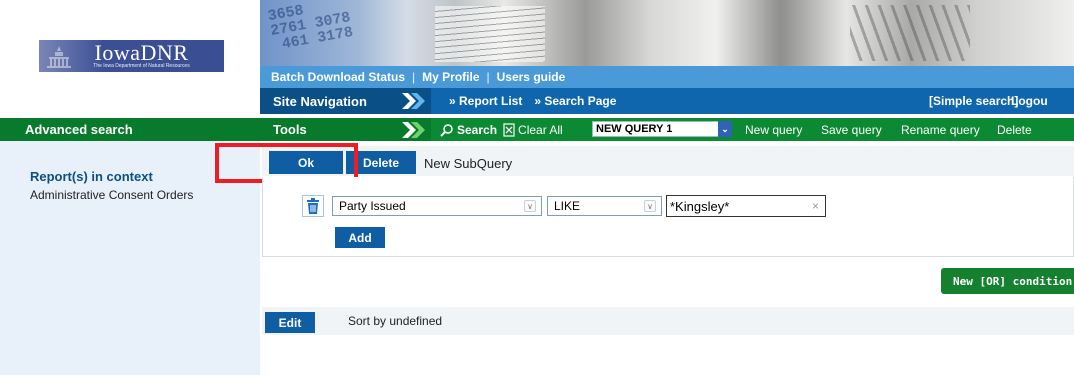 Image resolution: width=1074 pixels, height=375 pixels. What do you see at coordinates (446, 130) in the screenshot?
I see `search-icon` at bounding box center [446, 130].